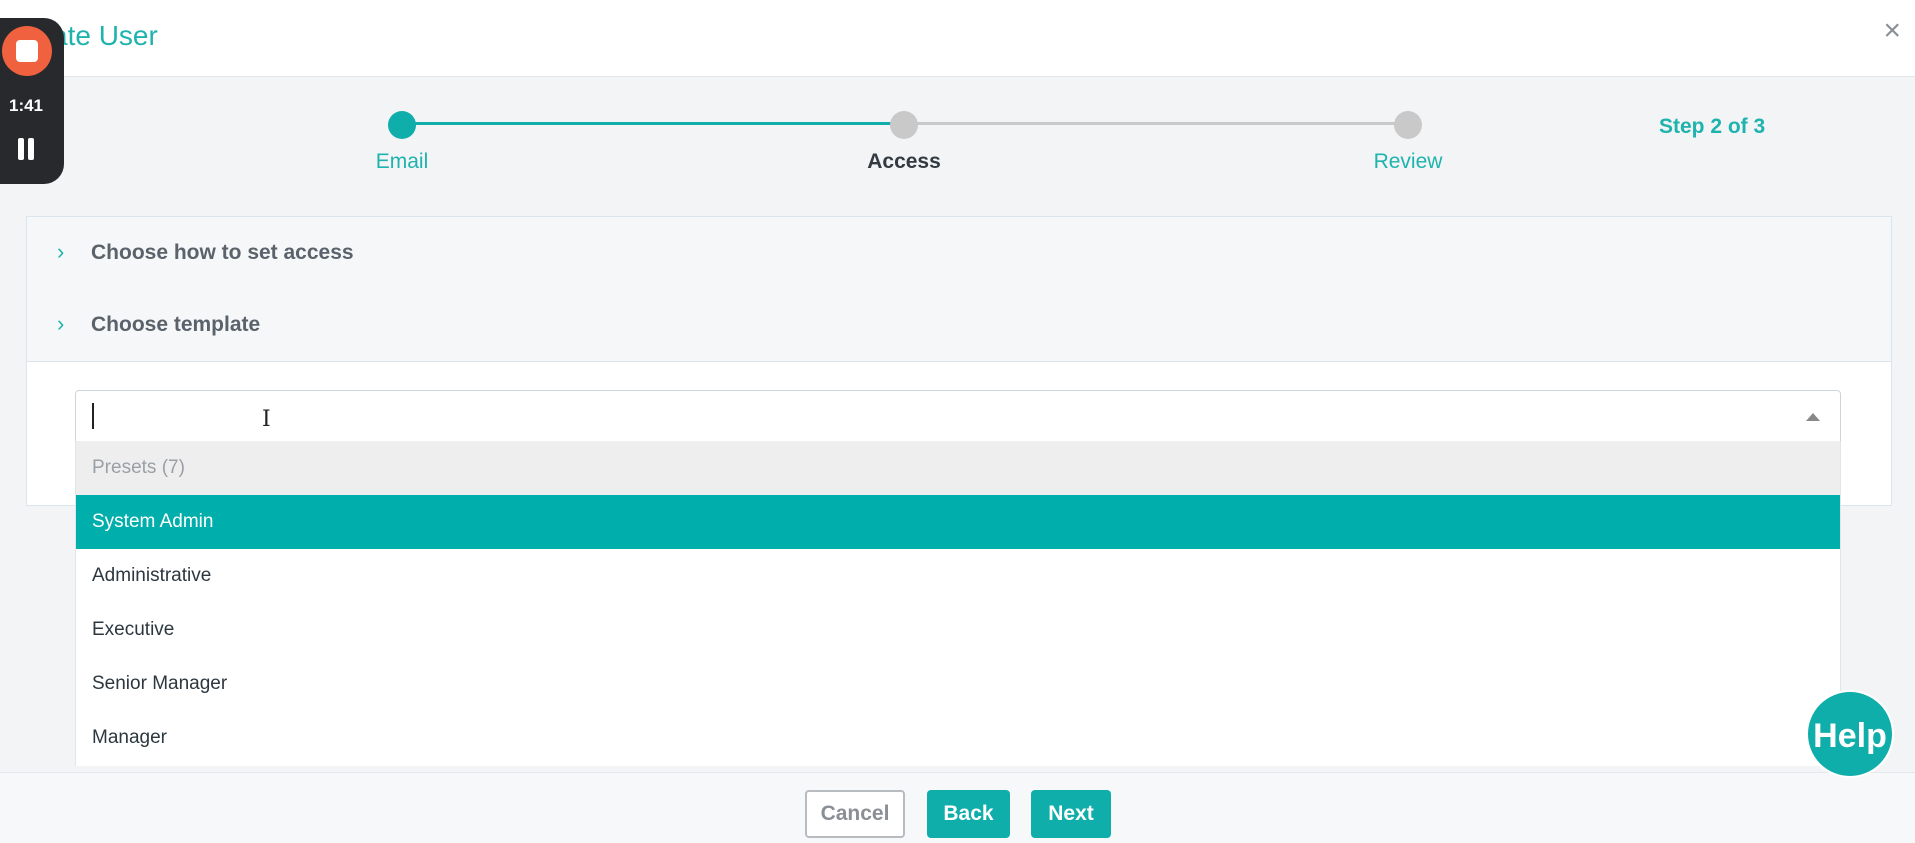 Image resolution: width=1915 pixels, height=843 pixels. What do you see at coordinates (958, 416) in the screenshot?
I see `template-search-input: I` at bounding box center [958, 416].